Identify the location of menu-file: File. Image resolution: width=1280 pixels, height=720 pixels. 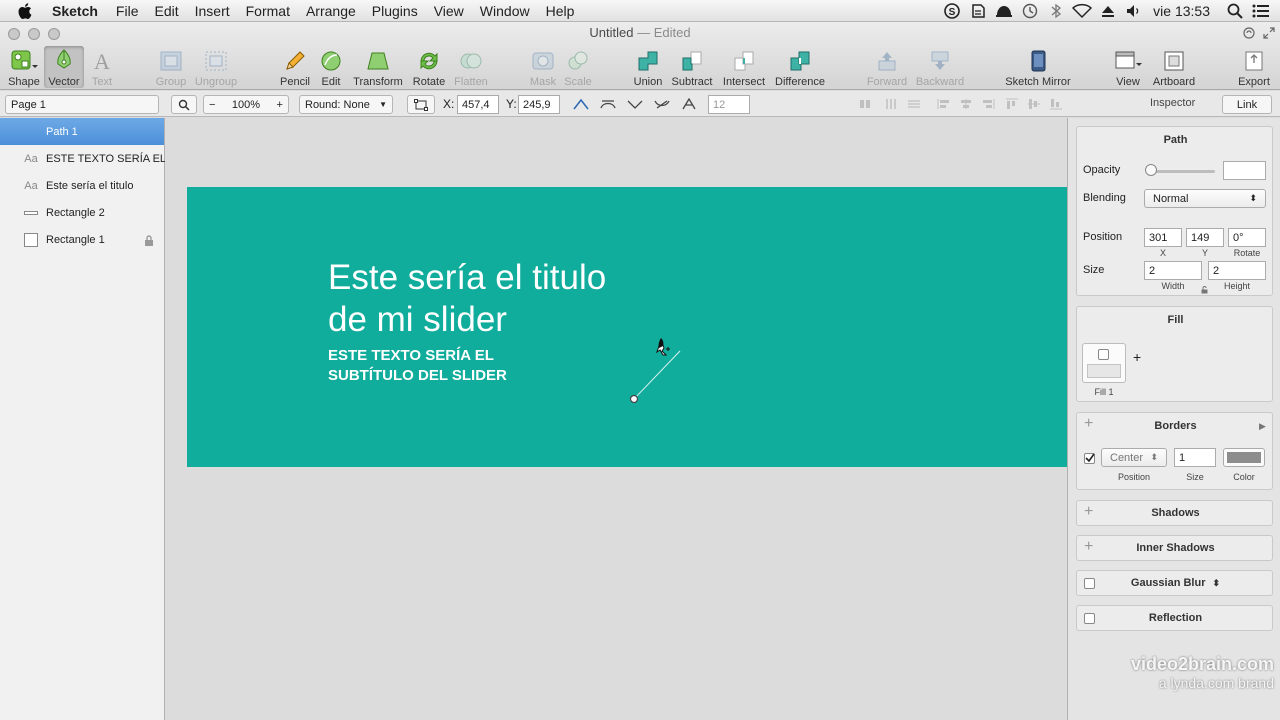
(127, 11).